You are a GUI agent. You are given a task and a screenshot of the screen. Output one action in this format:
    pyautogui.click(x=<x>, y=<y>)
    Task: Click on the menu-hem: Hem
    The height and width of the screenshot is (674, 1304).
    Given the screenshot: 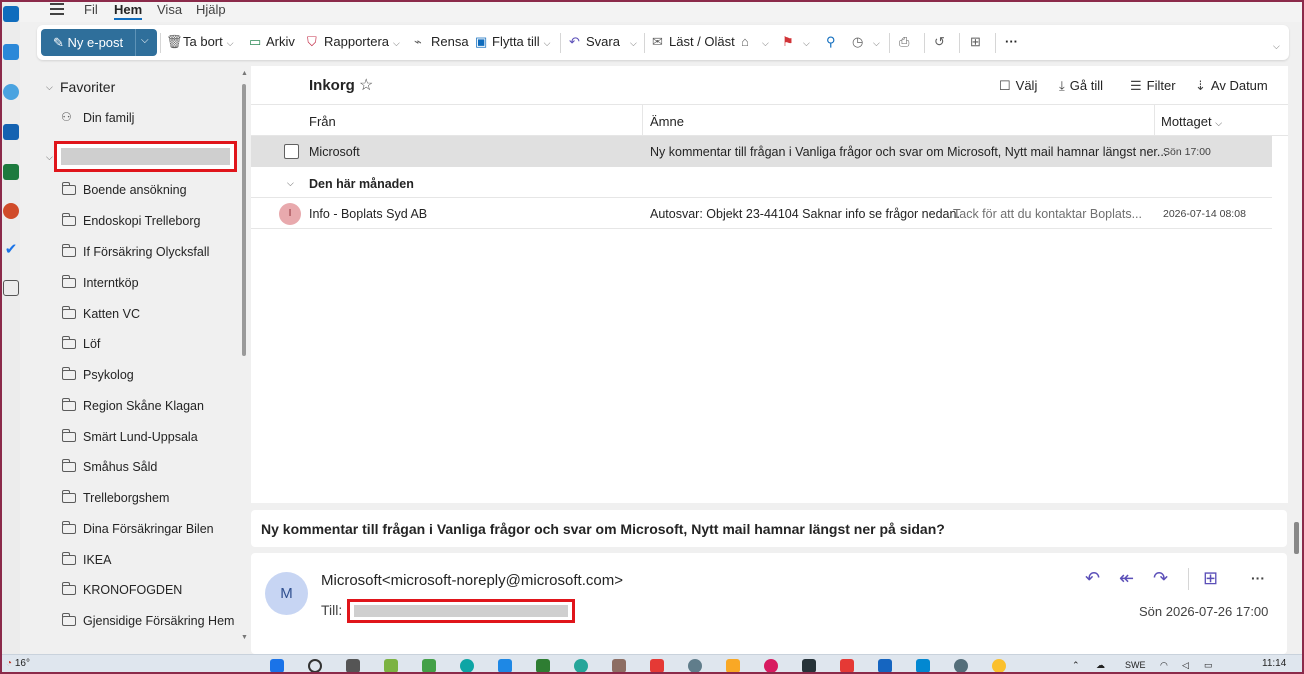 What is the action you would take?
    pyautogui.click(x=128, y=11)
    